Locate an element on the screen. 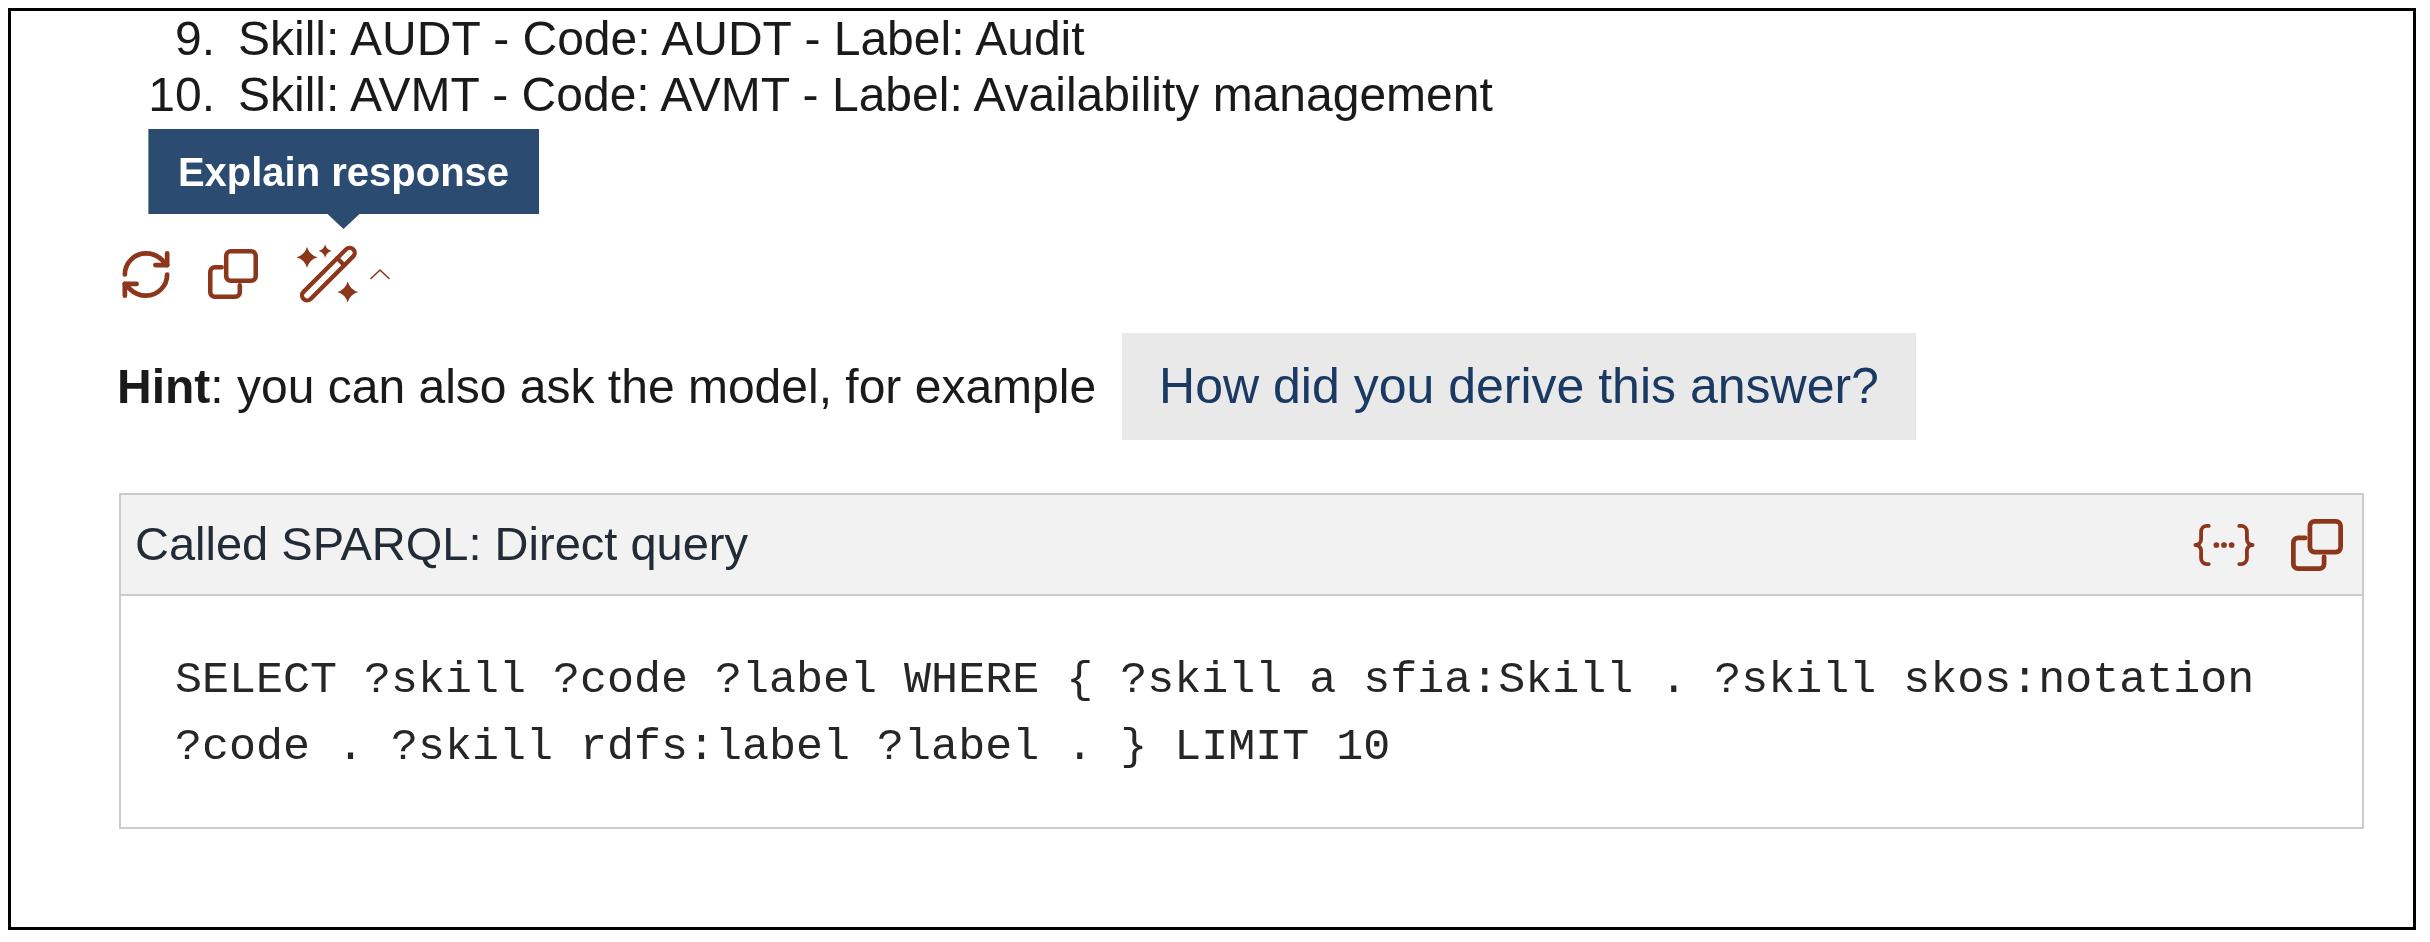  list-item-text: Skill: AUDT - Code: AUDT - Label: Audit is located at coordinates (661, 39).